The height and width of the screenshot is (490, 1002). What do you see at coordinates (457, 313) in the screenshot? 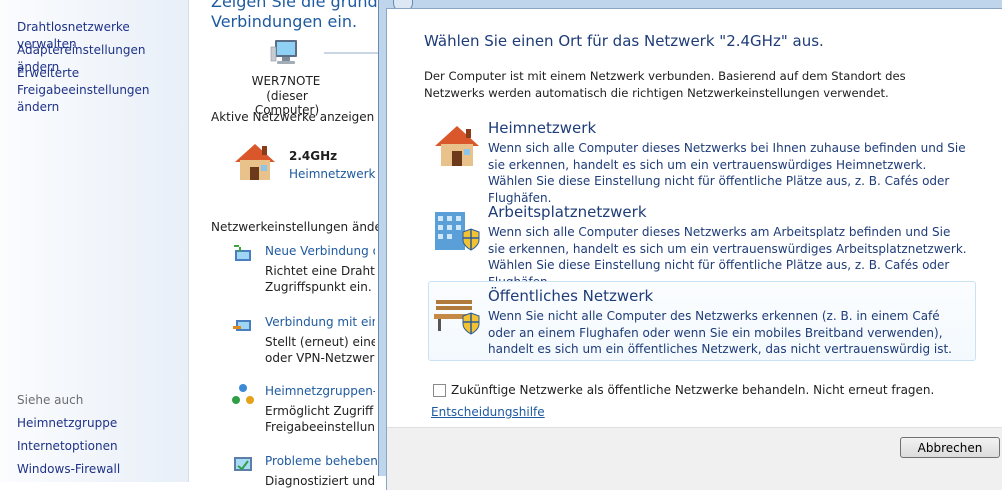
I see `park-bench-icon` at bounding box center [457, 313].